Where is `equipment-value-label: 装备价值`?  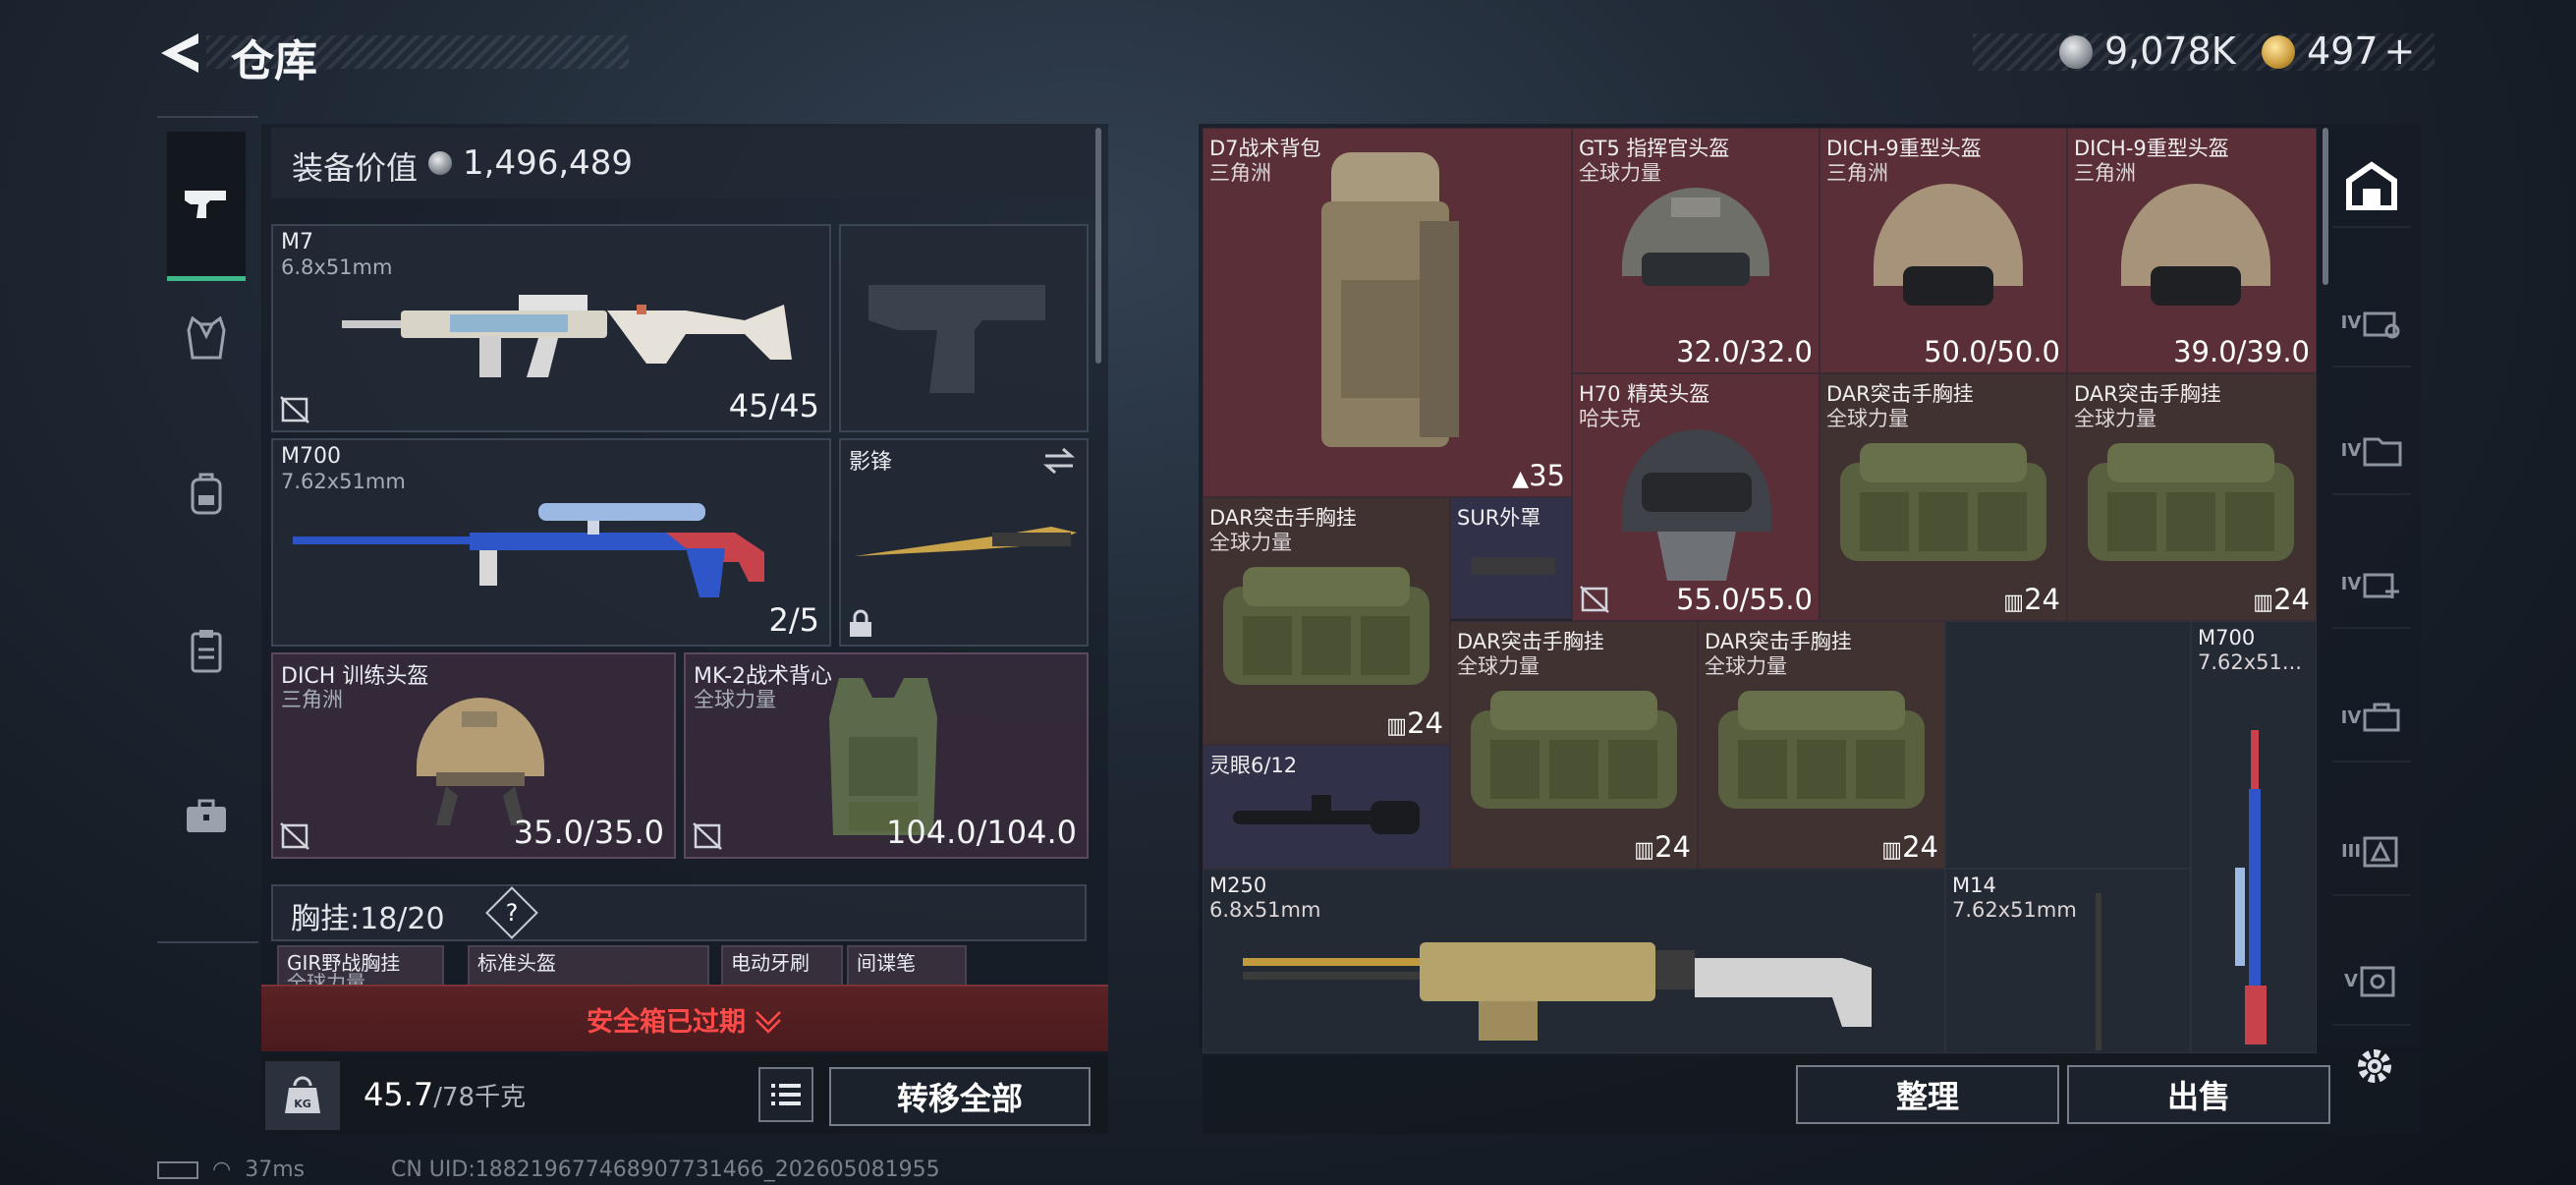 equipment-value-label: 装备价值 is located at coordinates (355, 168).